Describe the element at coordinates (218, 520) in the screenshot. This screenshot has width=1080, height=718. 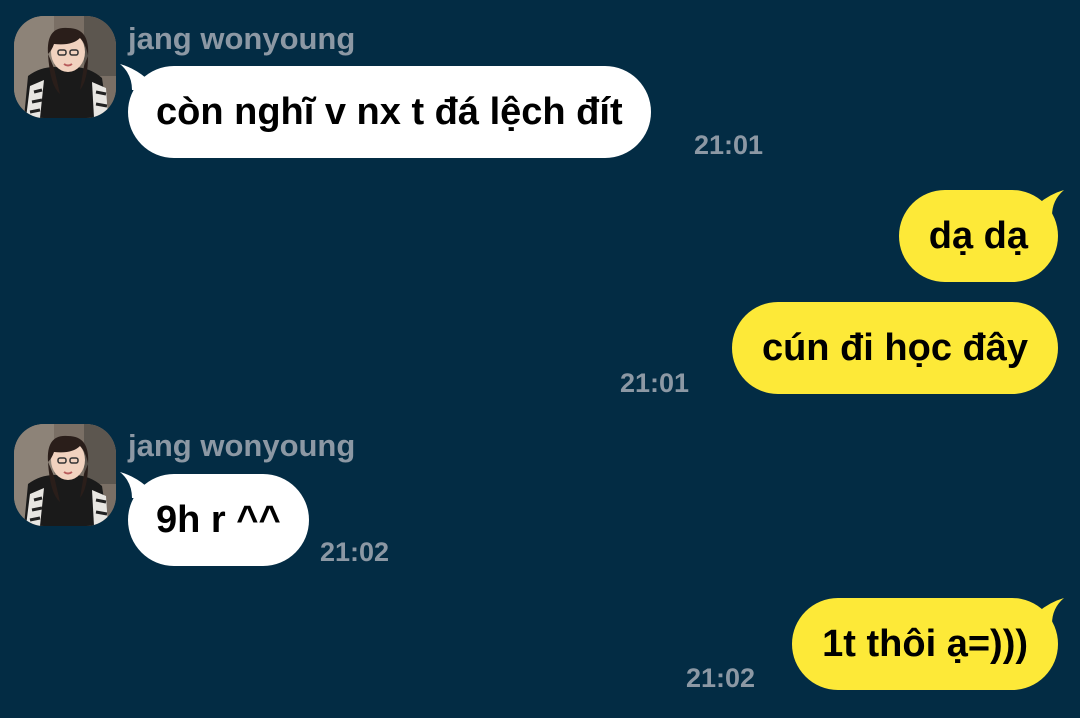
I see `message-bubble-incoming: 9h r ^^` at that location.